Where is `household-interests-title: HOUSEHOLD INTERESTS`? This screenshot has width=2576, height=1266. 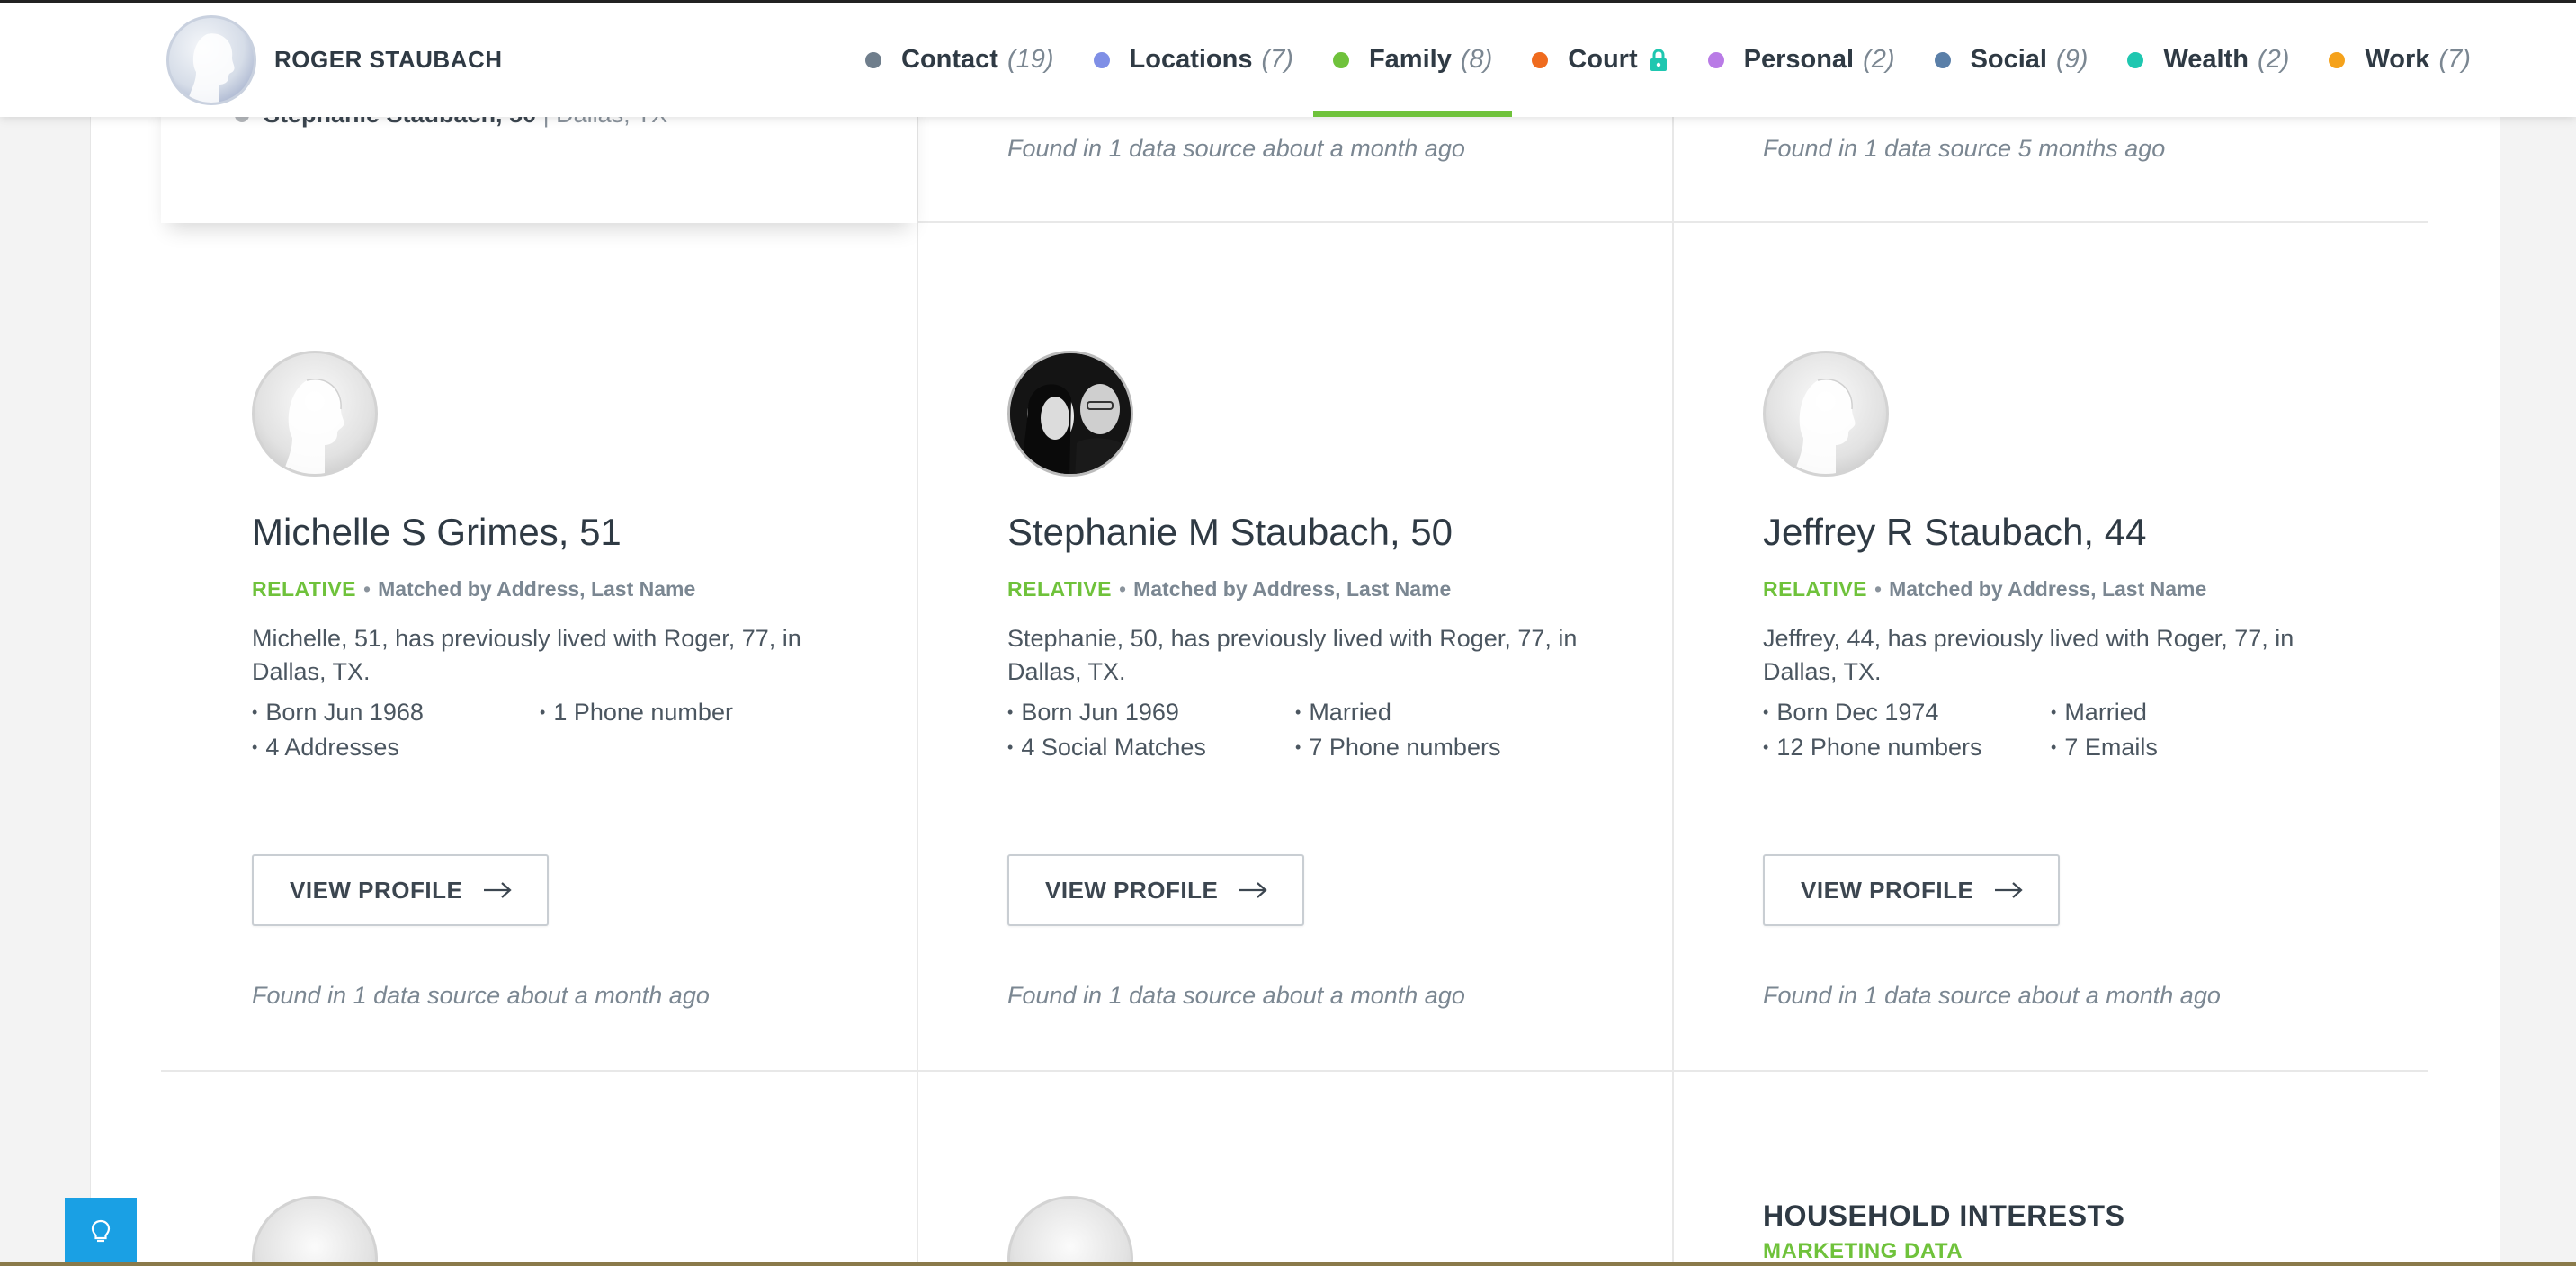 household-interests-title: HOUSEHOLD INTERESTS is located at coordinates (1944, 1215).